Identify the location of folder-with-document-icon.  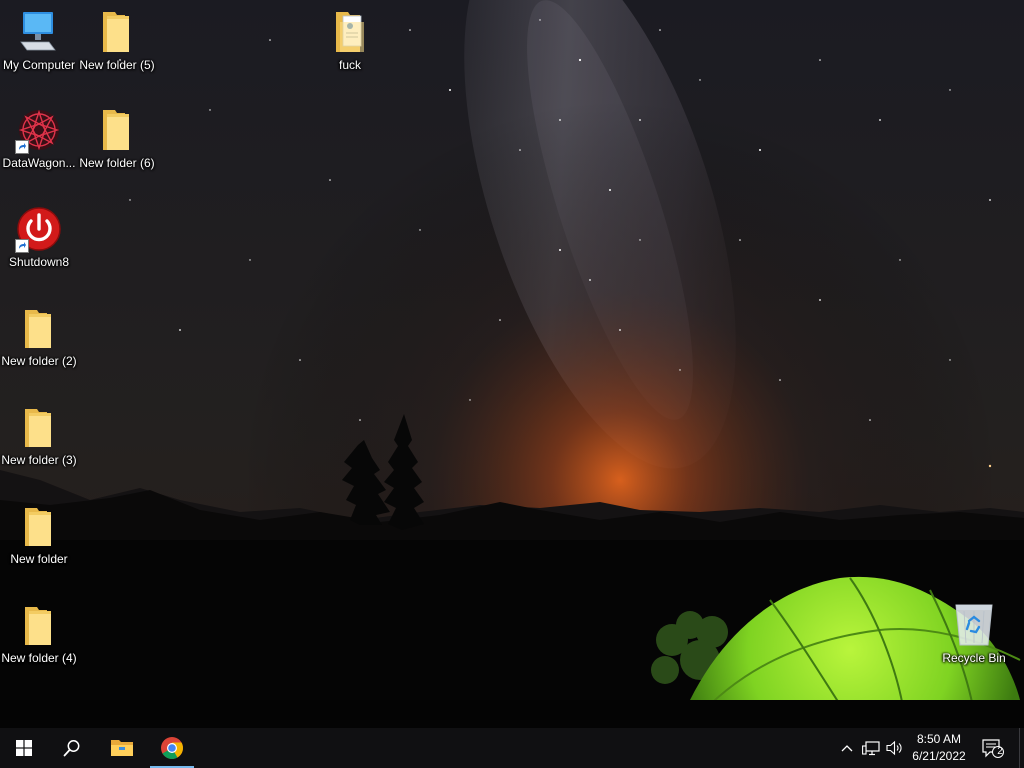
(350, 32).